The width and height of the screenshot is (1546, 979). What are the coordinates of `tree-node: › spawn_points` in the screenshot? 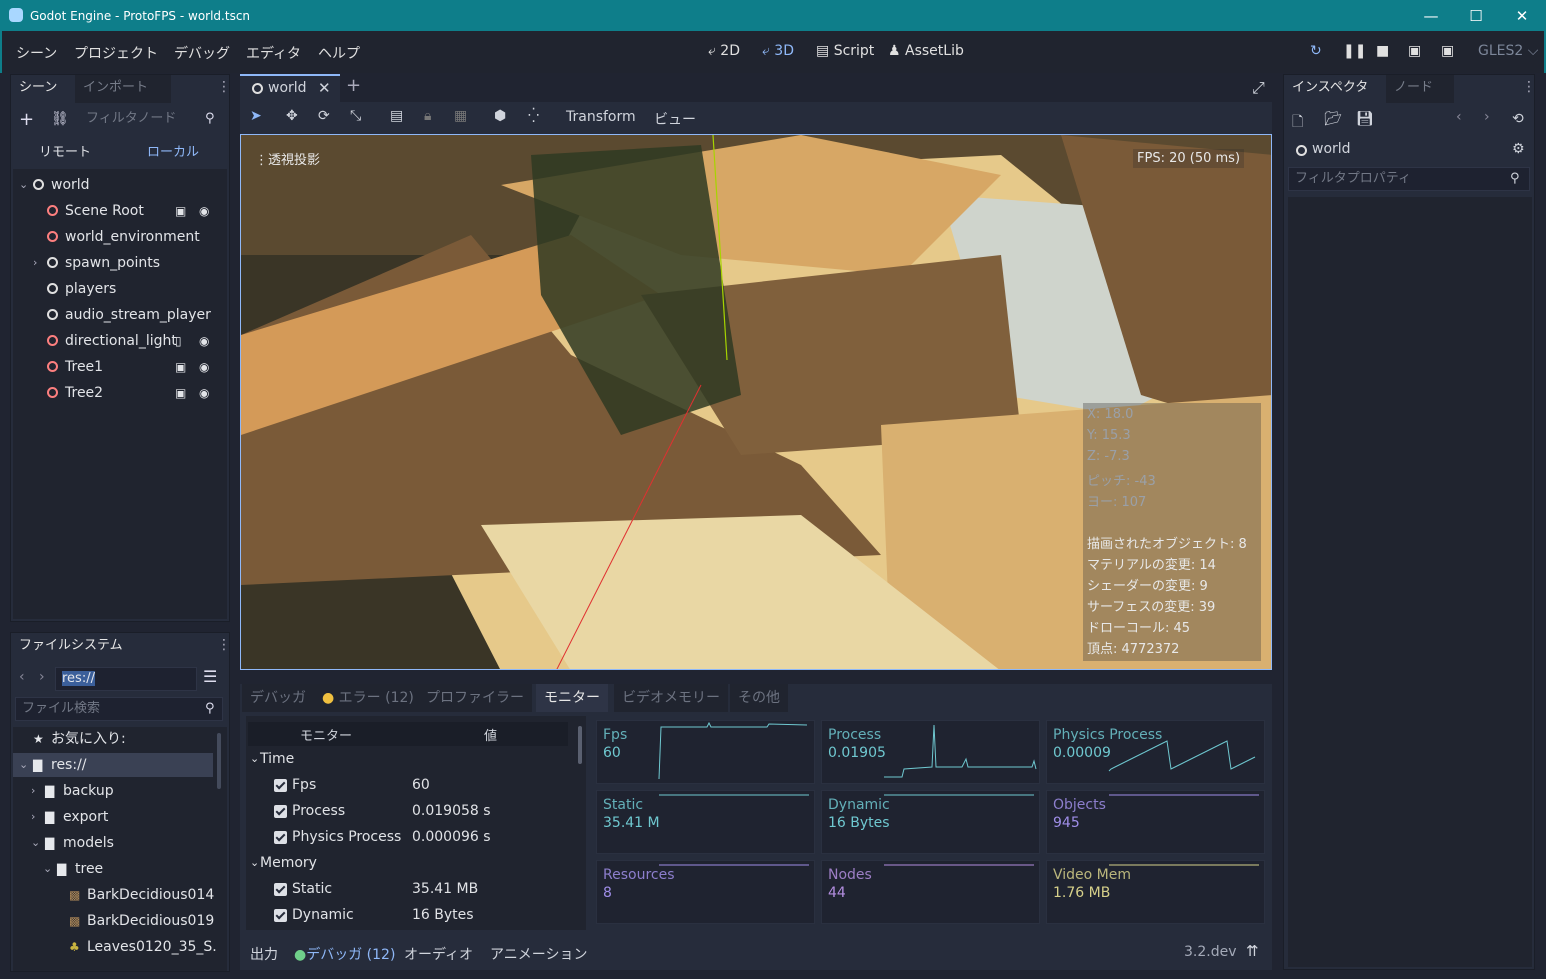 It's located at (120, 263).